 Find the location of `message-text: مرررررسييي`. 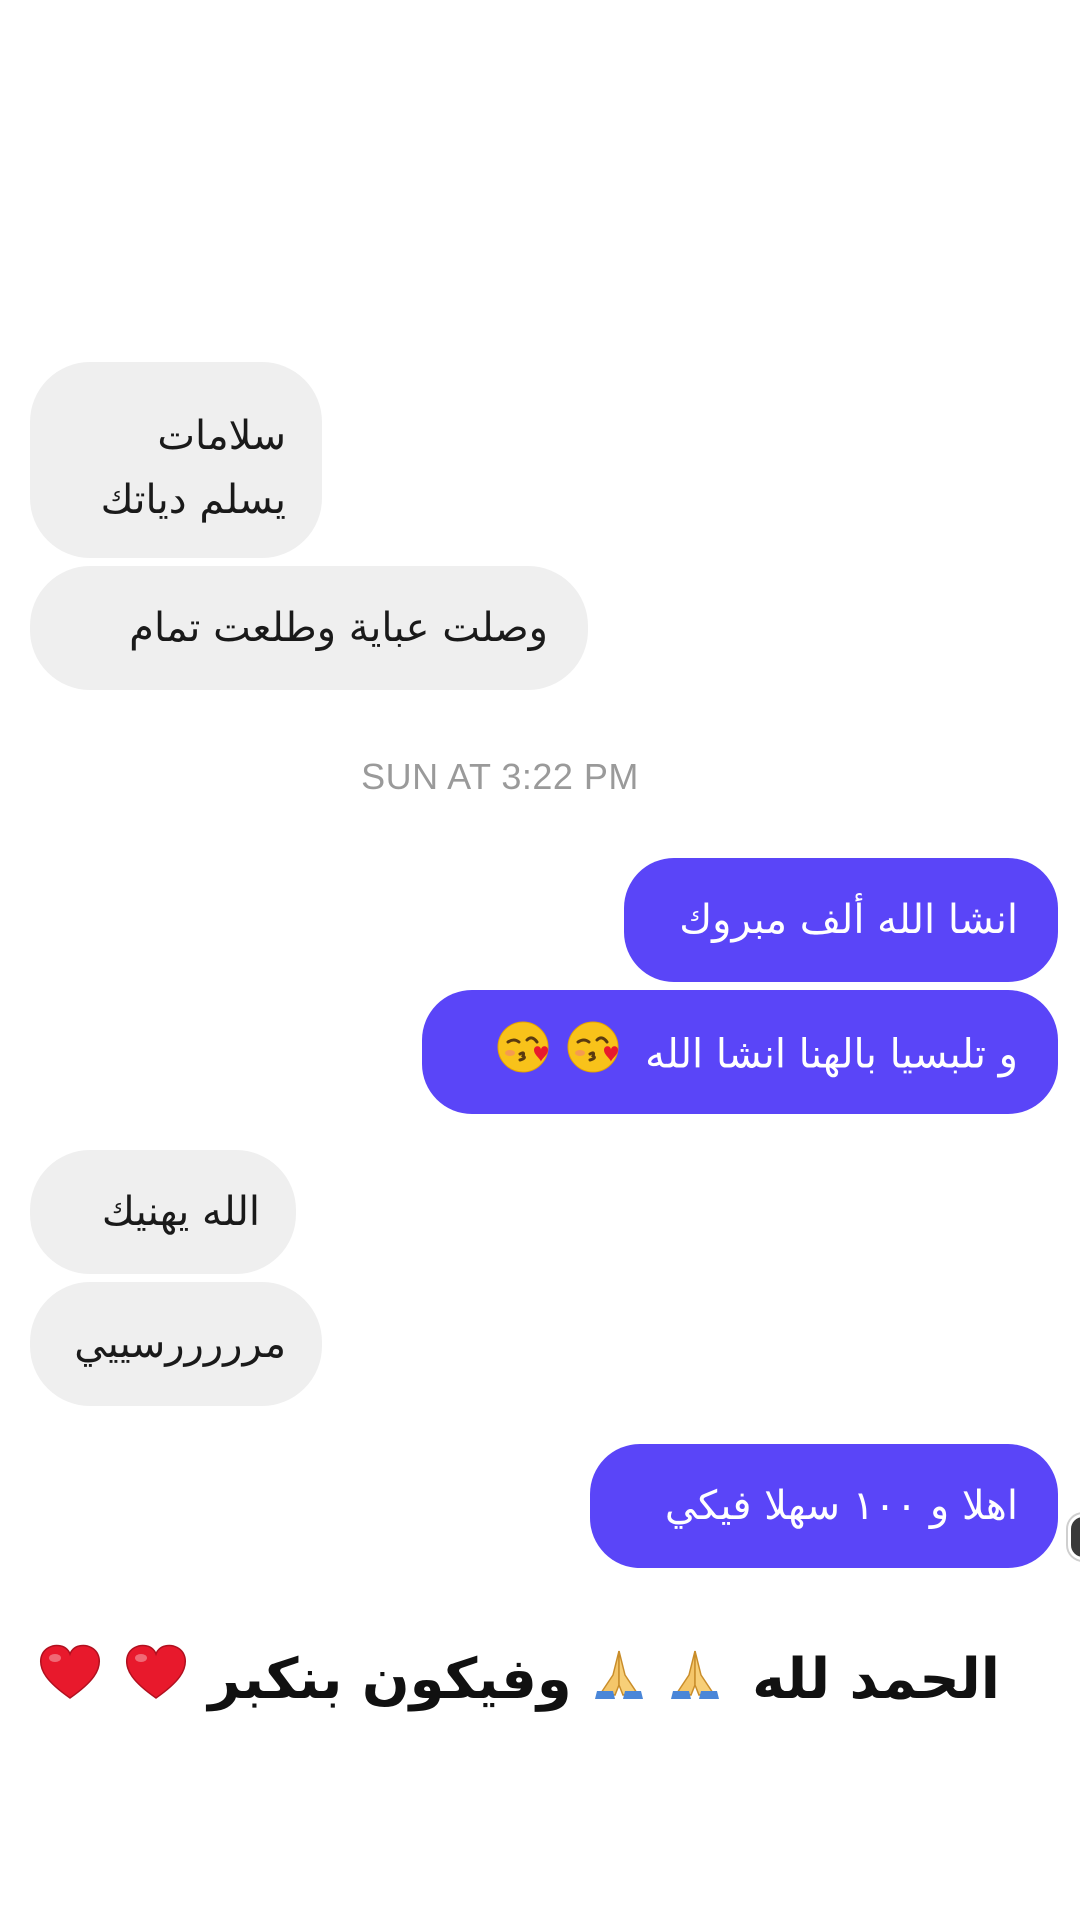

message-text: مرررررسييي is located at coordinates (180, 1344).